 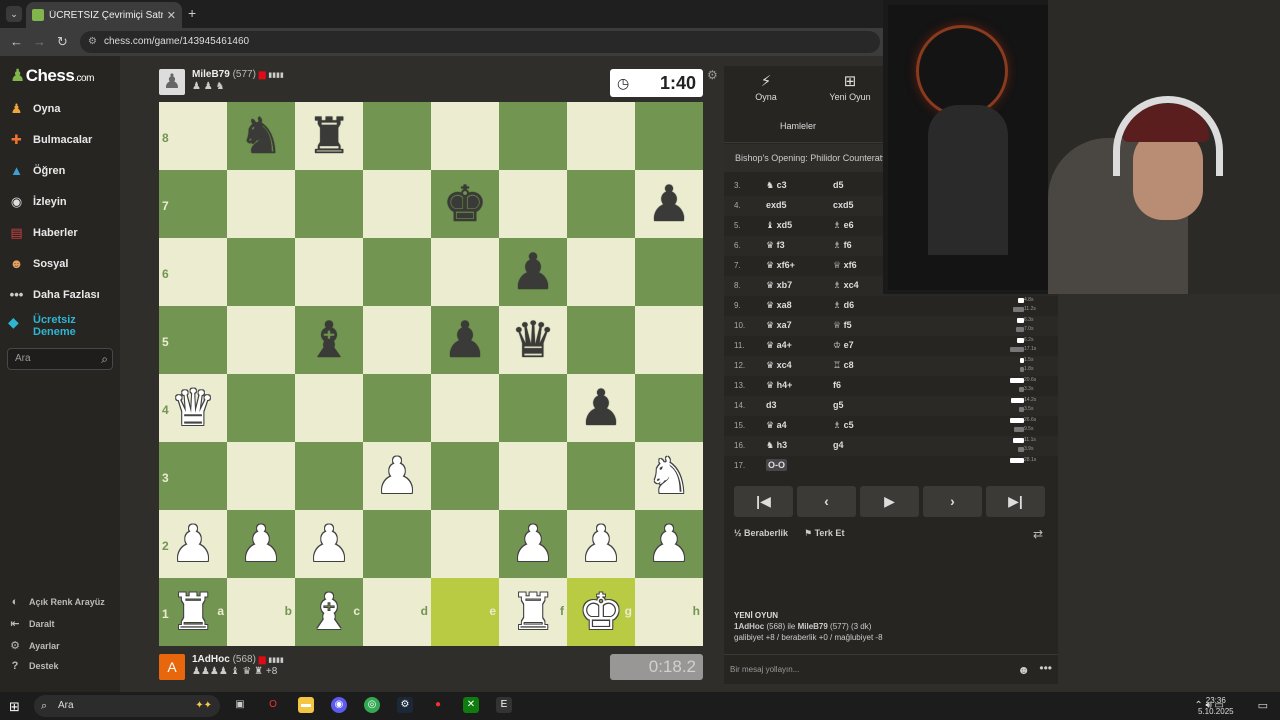 What do you see at coordinates (261, 476) in the screenshot?
I see `square-b3` at bounding box center [261, 476].